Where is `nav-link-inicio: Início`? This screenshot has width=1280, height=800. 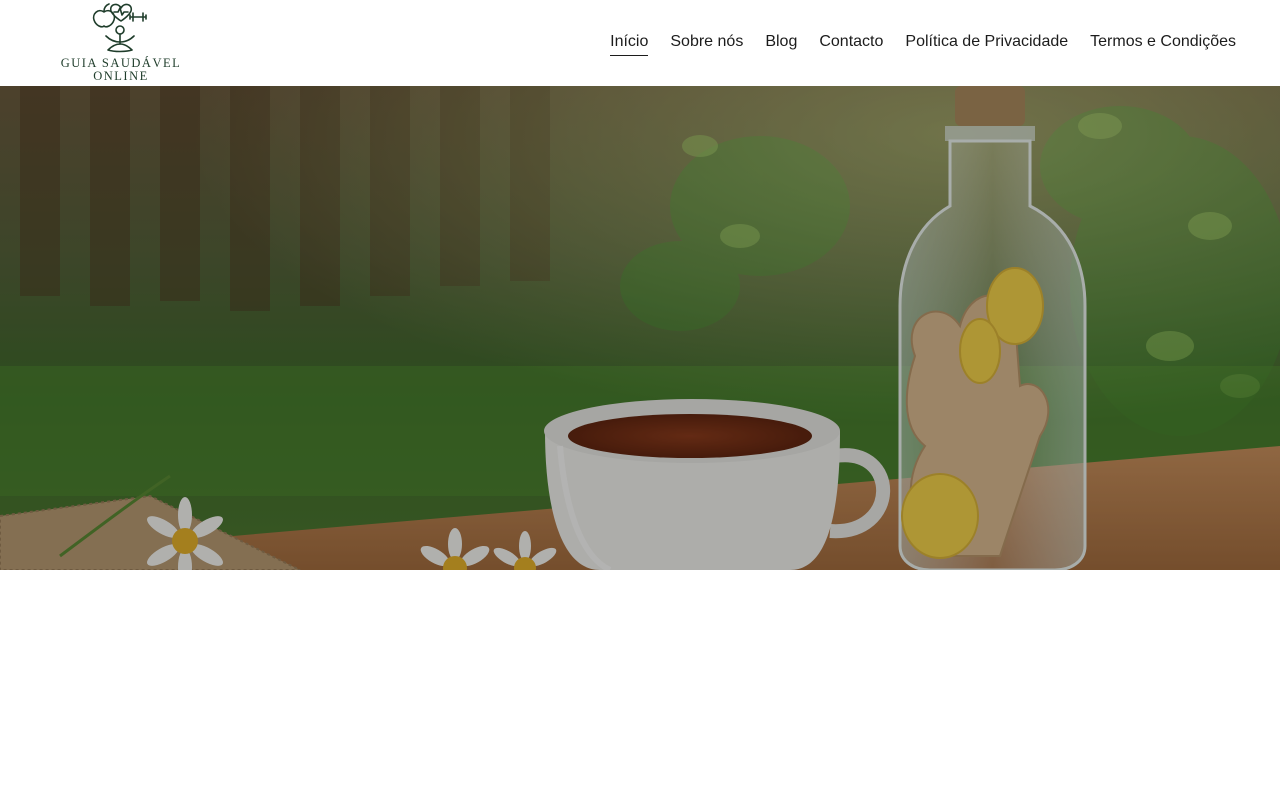
nav-link-inicio: Início is located at coordinates (629, 43).